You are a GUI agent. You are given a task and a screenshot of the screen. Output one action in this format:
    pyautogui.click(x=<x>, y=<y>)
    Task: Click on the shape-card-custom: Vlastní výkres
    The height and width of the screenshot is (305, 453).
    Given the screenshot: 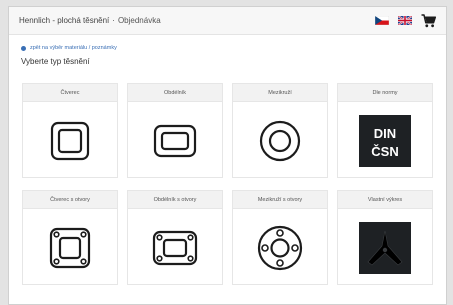 What is the action you would take?
    pyautogui.click(x=385, y=237)
    